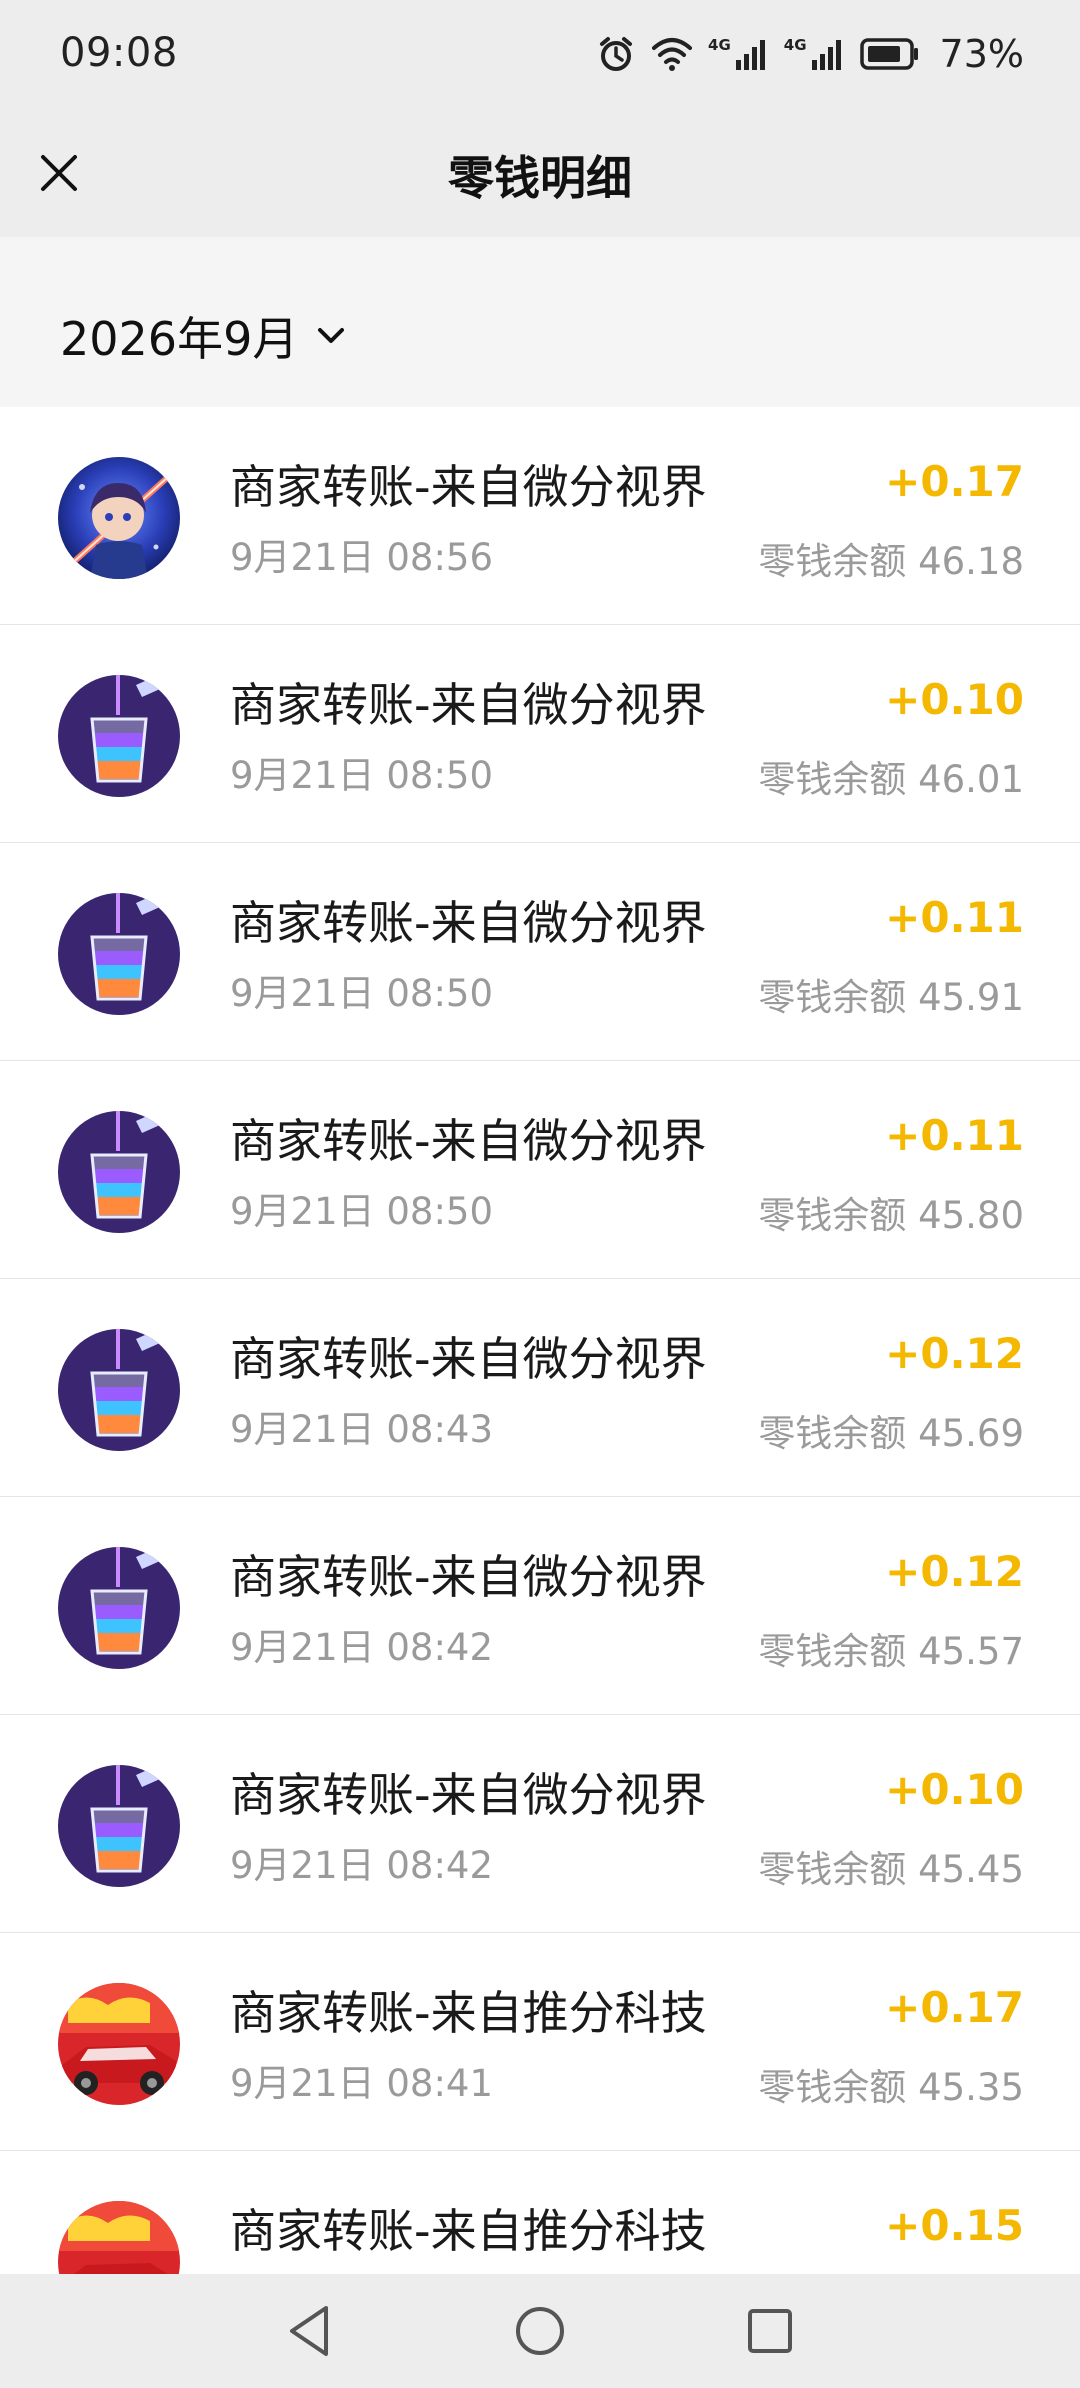  I want to click on balance-after: 零钱余额 45.35, so click(891, 2087).